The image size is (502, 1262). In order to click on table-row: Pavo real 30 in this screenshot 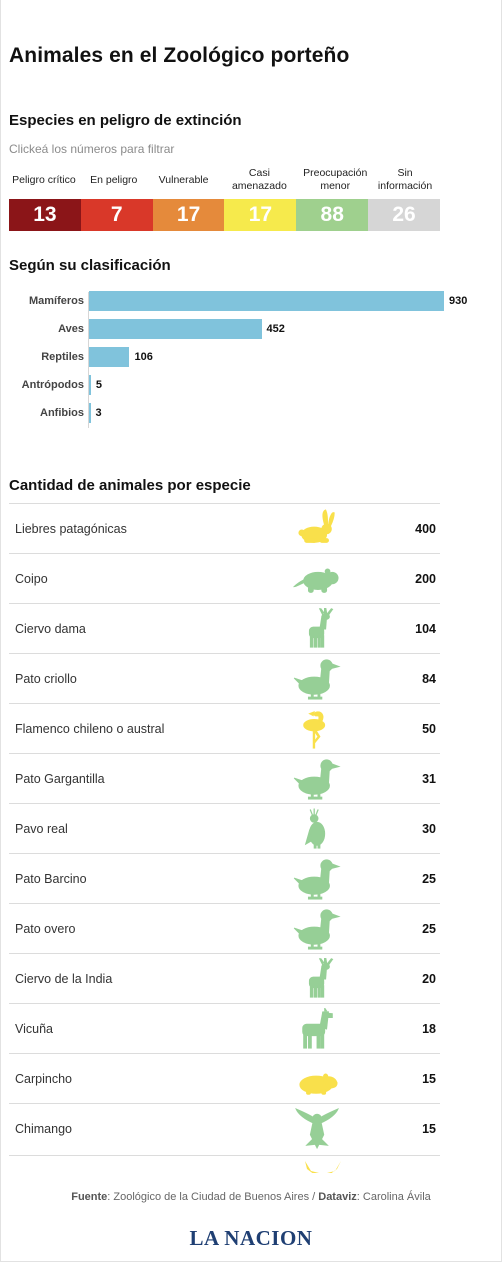, I will do `click(224, 828)`.